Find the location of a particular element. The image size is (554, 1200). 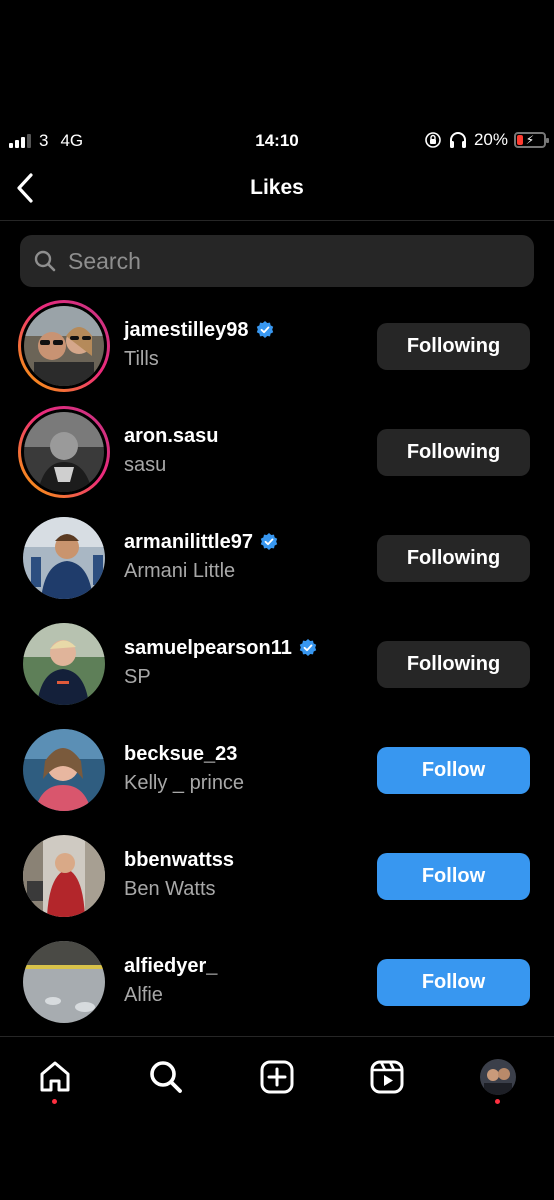

username: samuelpearson11 is located at coordinates (208, 648).